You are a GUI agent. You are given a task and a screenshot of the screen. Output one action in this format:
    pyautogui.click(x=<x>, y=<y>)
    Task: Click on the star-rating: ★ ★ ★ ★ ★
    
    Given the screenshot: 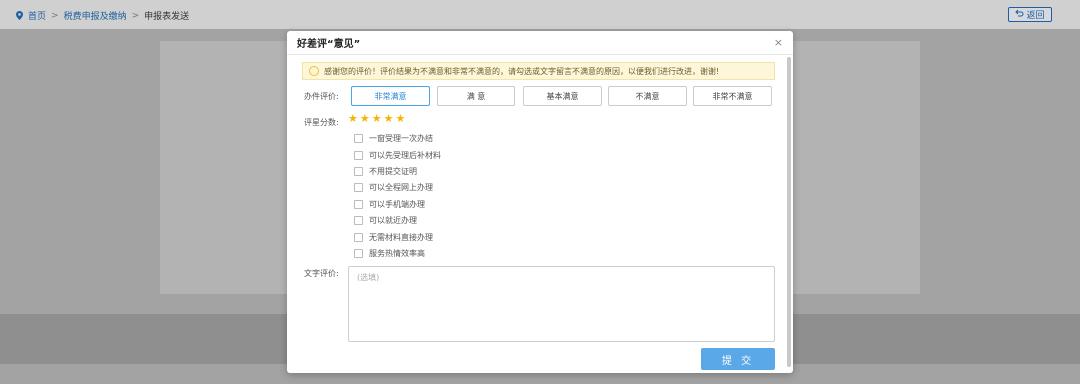 What is the action you would take?
    pyautogui.click(x=376, y=118)
    